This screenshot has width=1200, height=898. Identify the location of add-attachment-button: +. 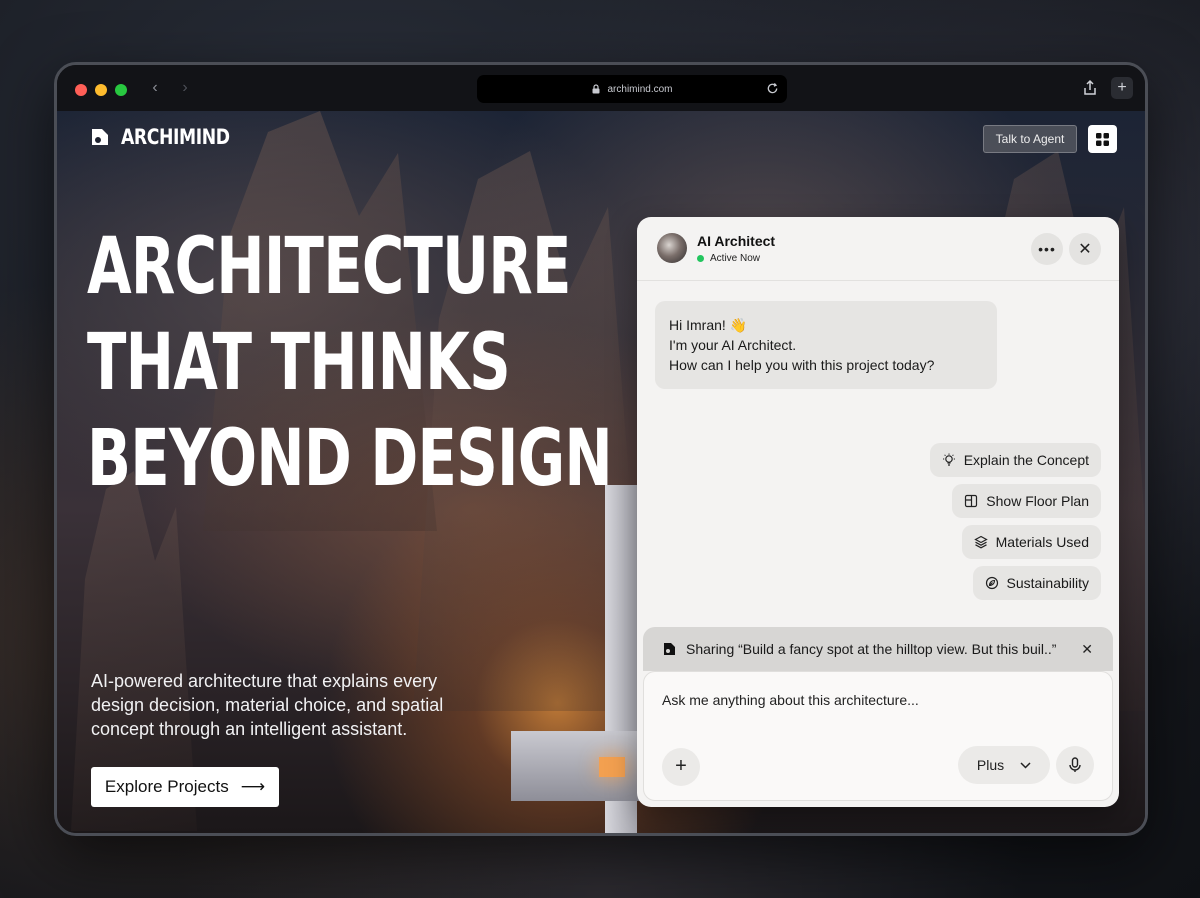
(681, 767).